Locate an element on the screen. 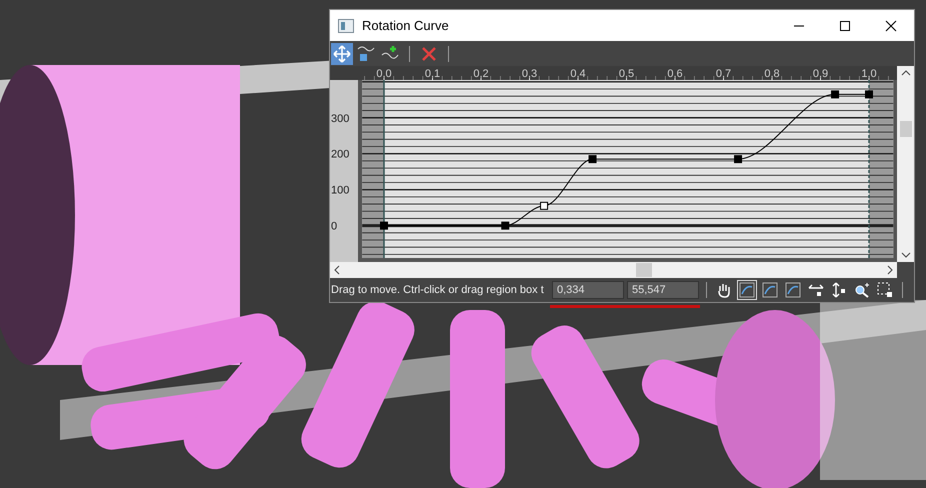 The height and width of the screenshot is (488, 926). y-axis-label: 300 is located at coordinates (340, 118).